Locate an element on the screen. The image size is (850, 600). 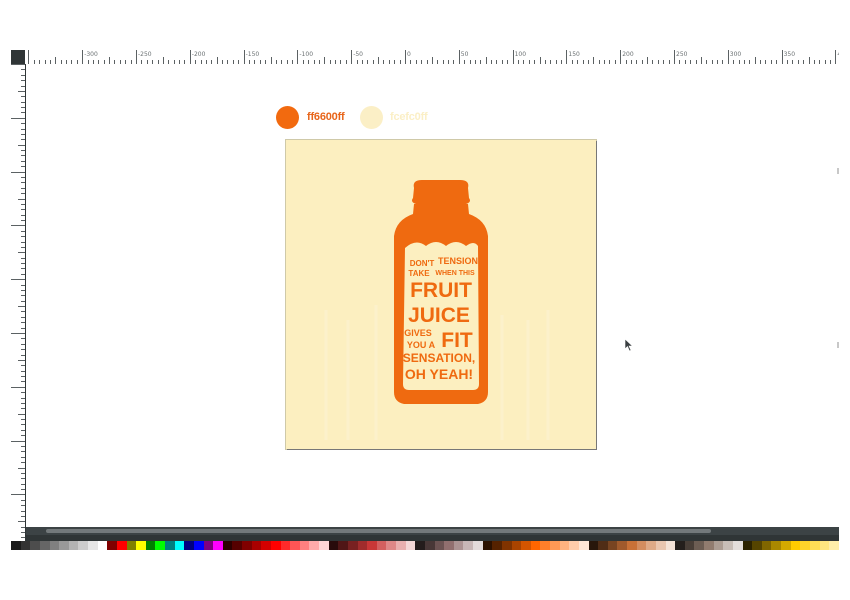
color-palette is located at coordinates (425, 545).